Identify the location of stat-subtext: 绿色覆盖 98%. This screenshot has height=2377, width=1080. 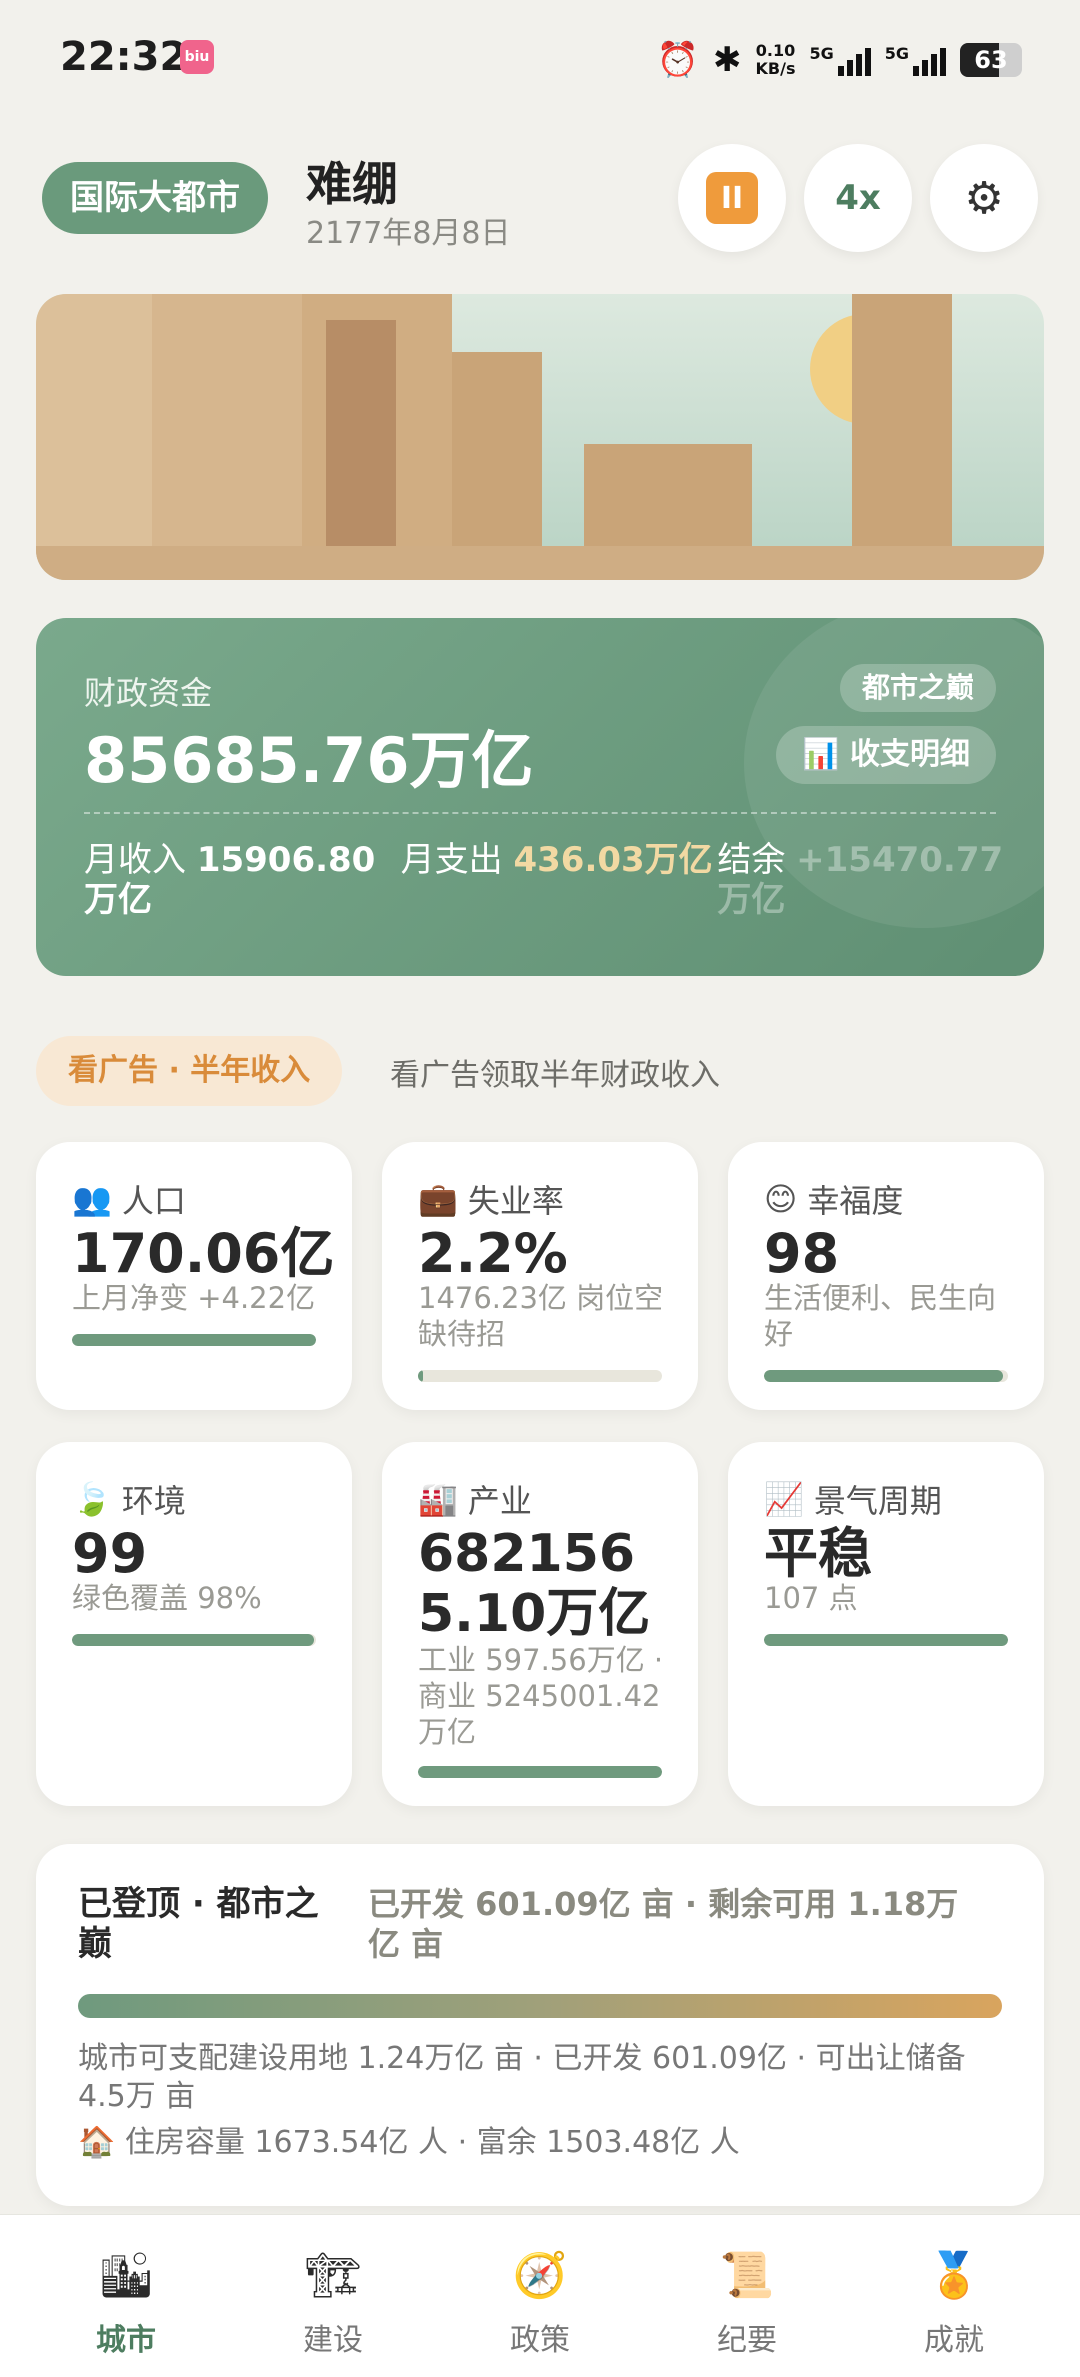
(167, 1598).